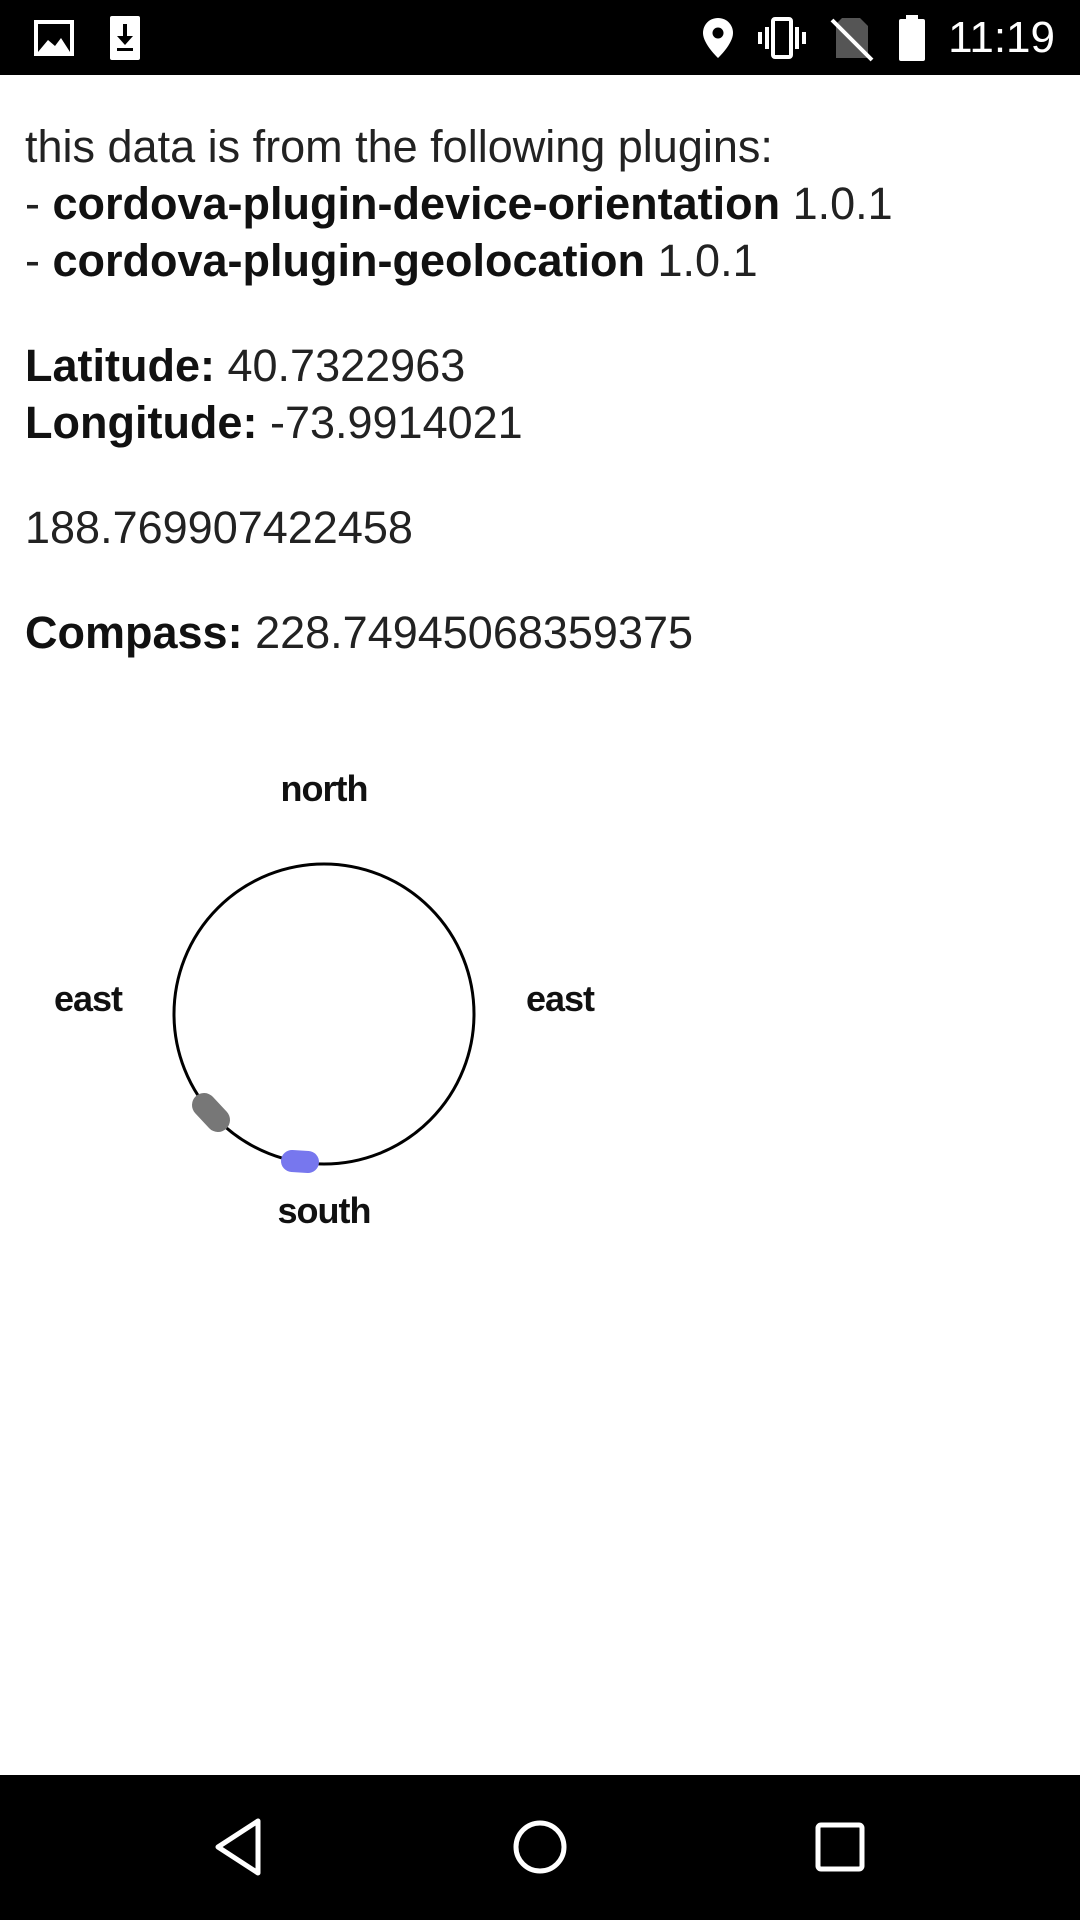 Image resolution: width=1080 pixels, height=1920 pixels. Describe the element at coordinates (416, 203) in the screenshot. I see `plugin-name: cordova-plugin-device-orientation` at that location.